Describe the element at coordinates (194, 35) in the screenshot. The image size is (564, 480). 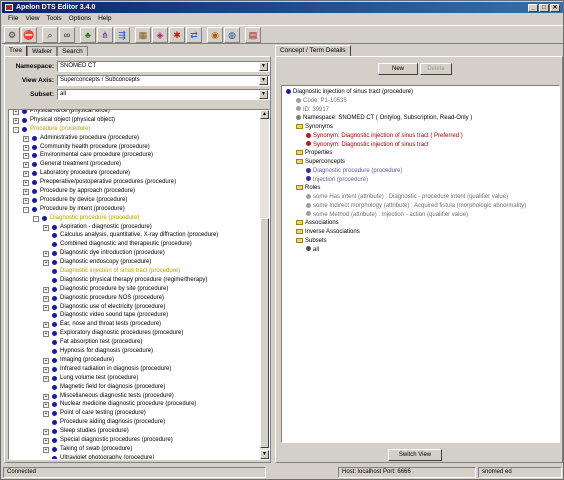
I see `diff-icon: ⇄` at that location.